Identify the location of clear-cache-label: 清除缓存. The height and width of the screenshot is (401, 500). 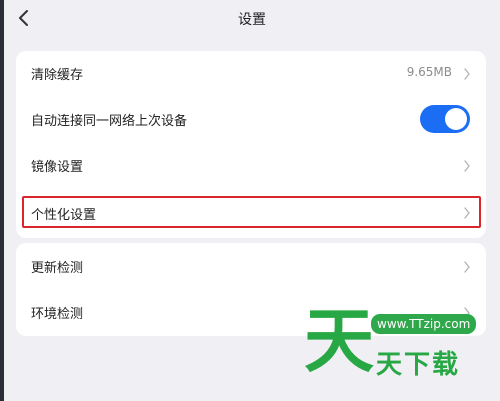
(57, 75).